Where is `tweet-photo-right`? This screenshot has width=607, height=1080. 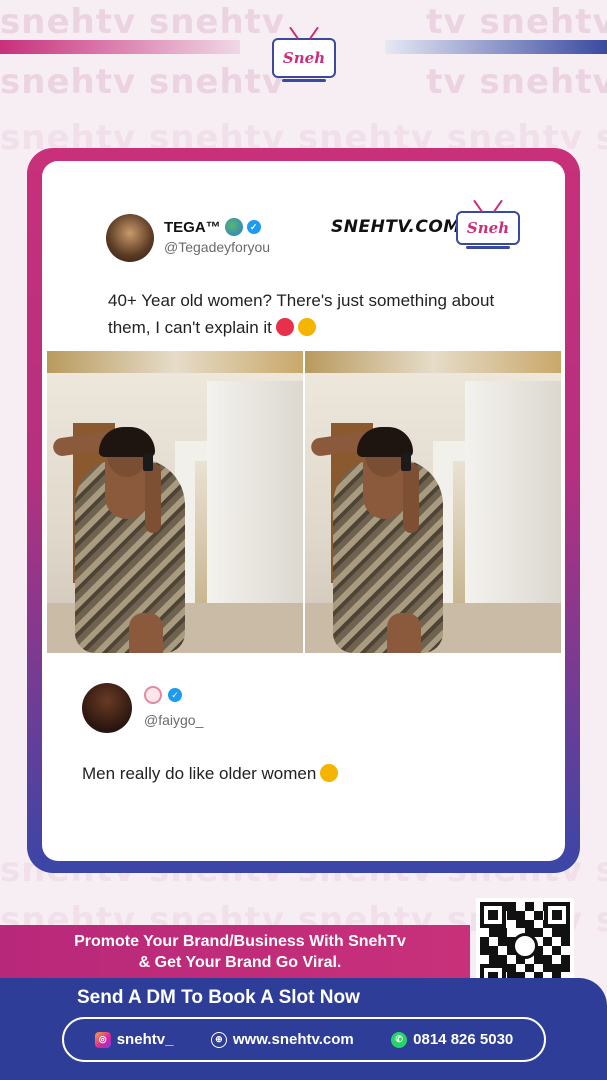 tweet-photo-right is located at coordinates (433, 502).